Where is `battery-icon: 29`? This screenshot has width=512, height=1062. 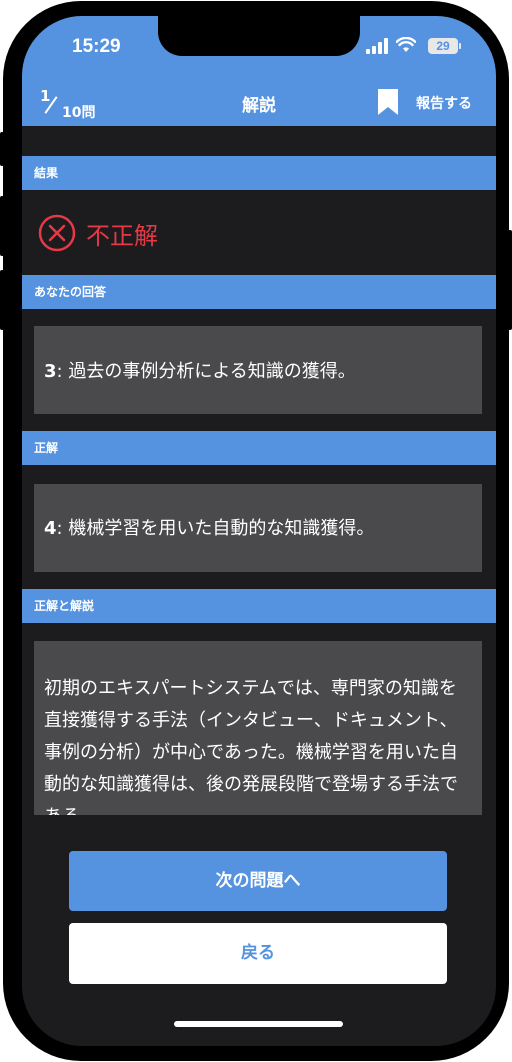 battery-icon: 29 is located at coordinates (444, 46).